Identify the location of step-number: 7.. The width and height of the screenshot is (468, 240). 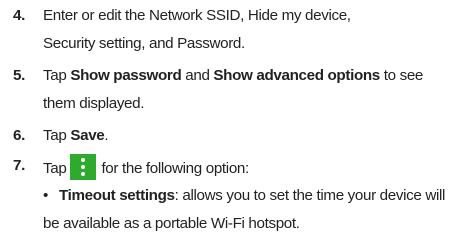
(19, 165).